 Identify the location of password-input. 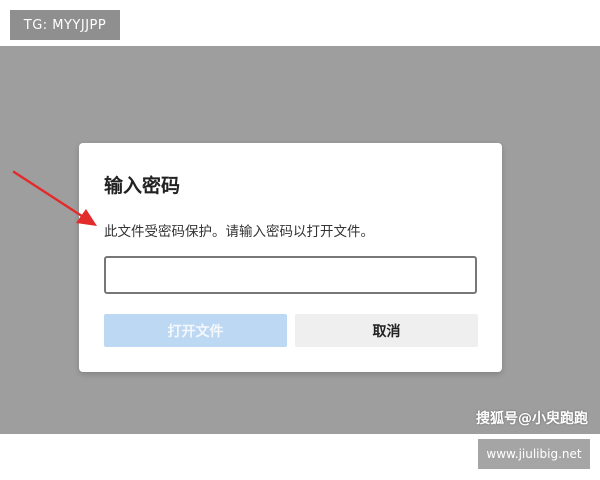
(290, 275).